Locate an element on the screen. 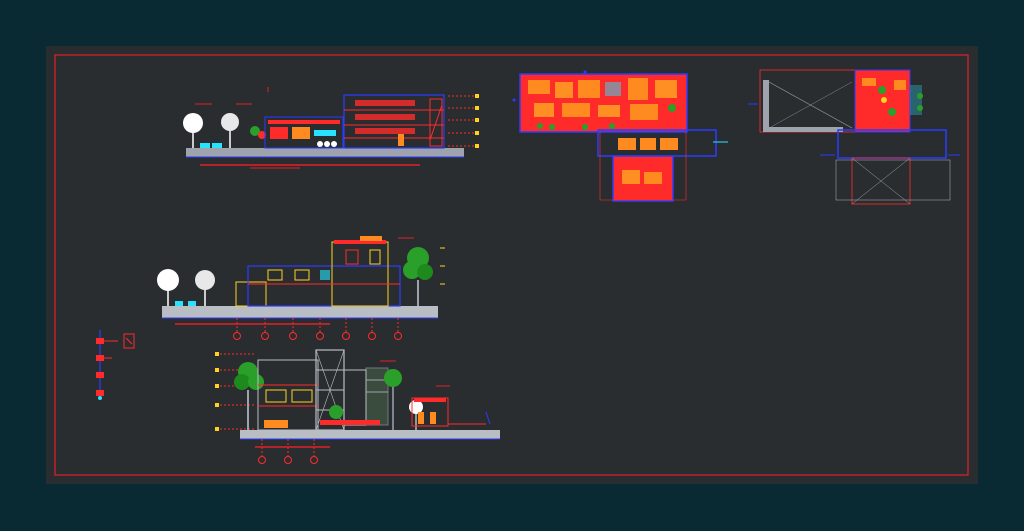  level-markers is located at coordinates (463, 121).